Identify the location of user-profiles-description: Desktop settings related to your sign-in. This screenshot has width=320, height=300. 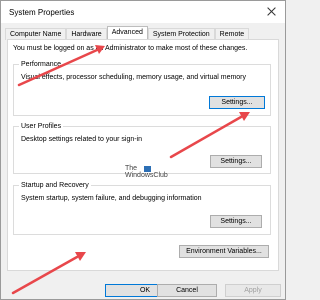
(82, 139).